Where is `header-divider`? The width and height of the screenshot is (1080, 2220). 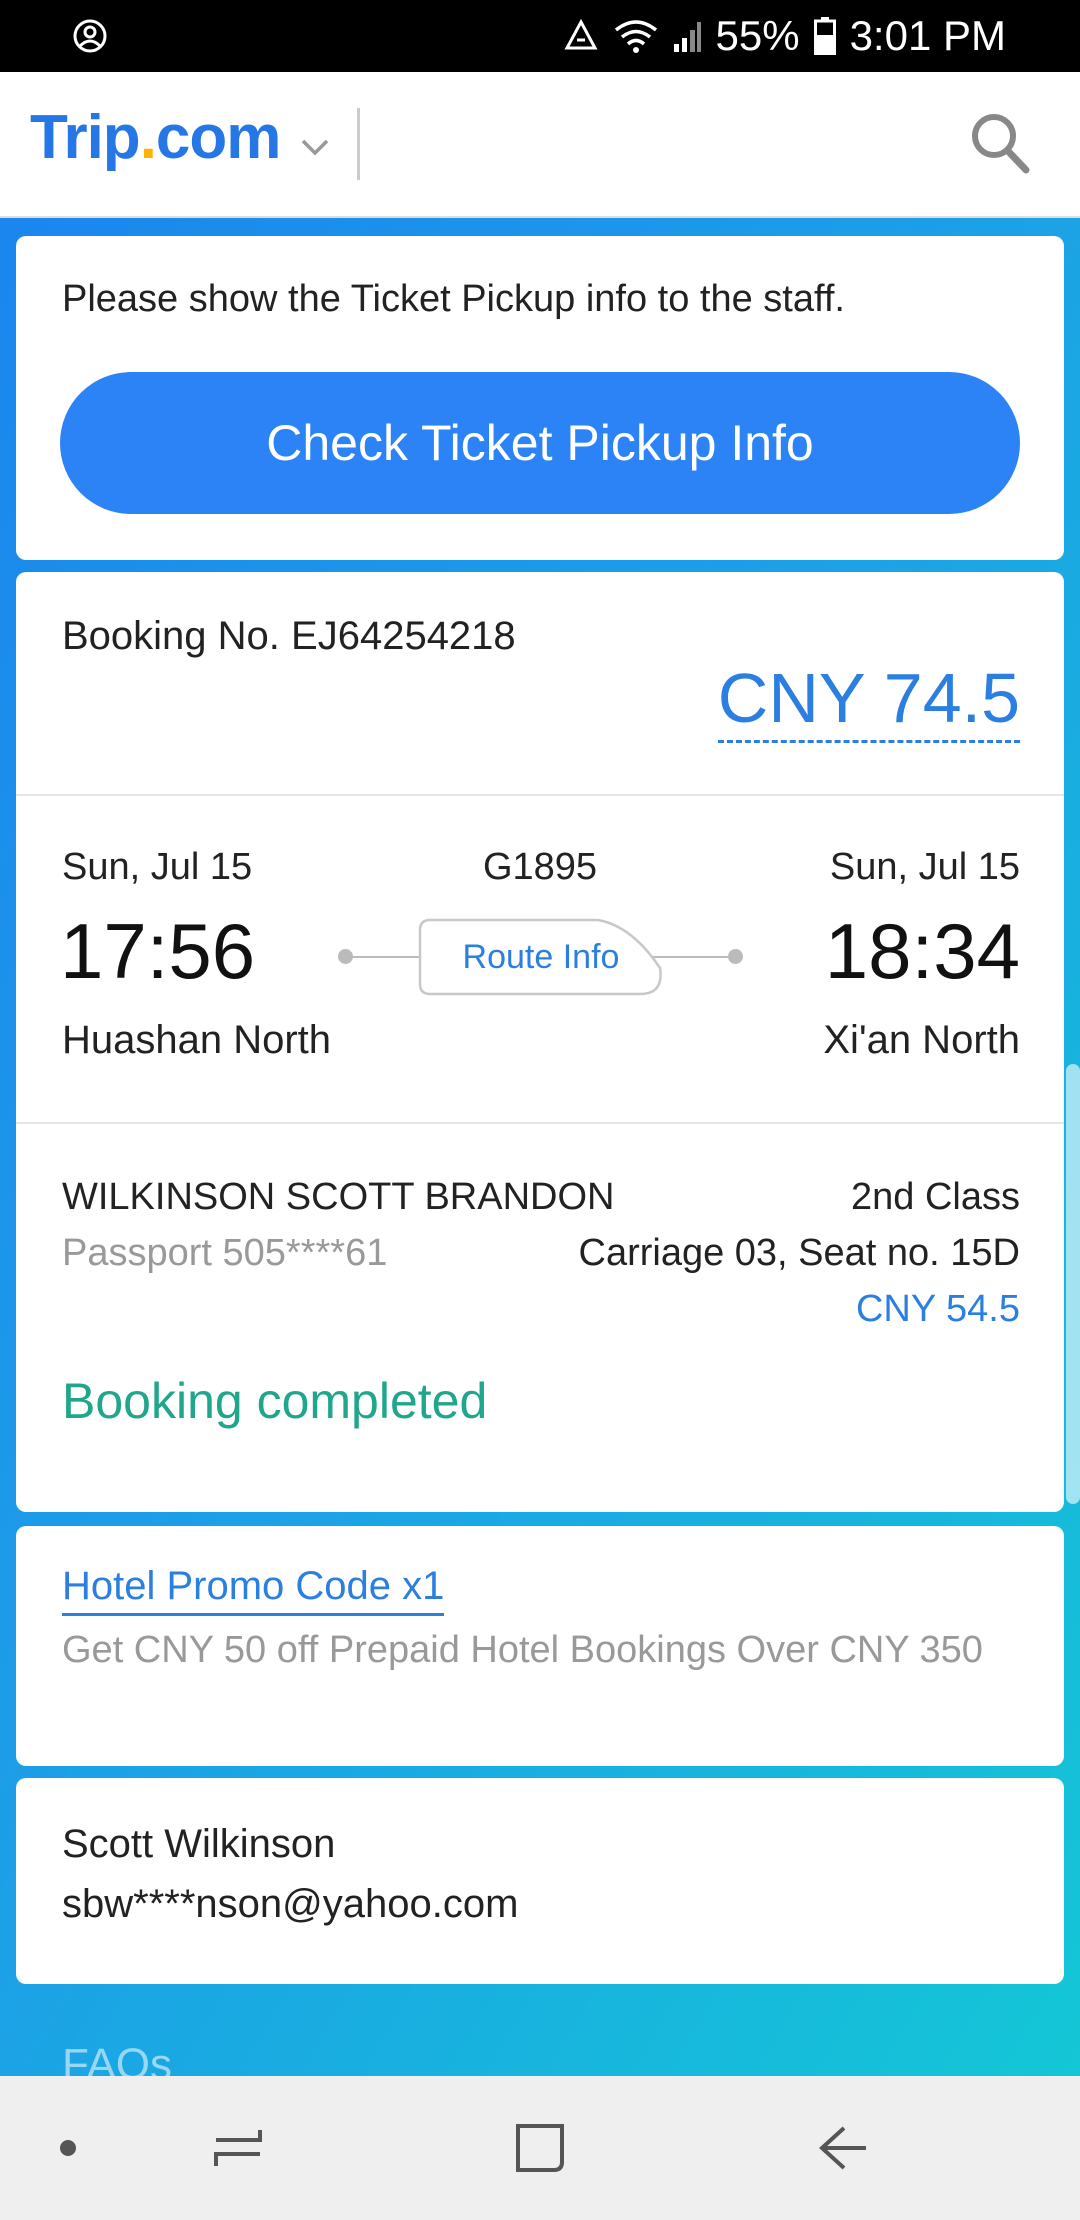 header-divider is located at coordinates (358, 144).